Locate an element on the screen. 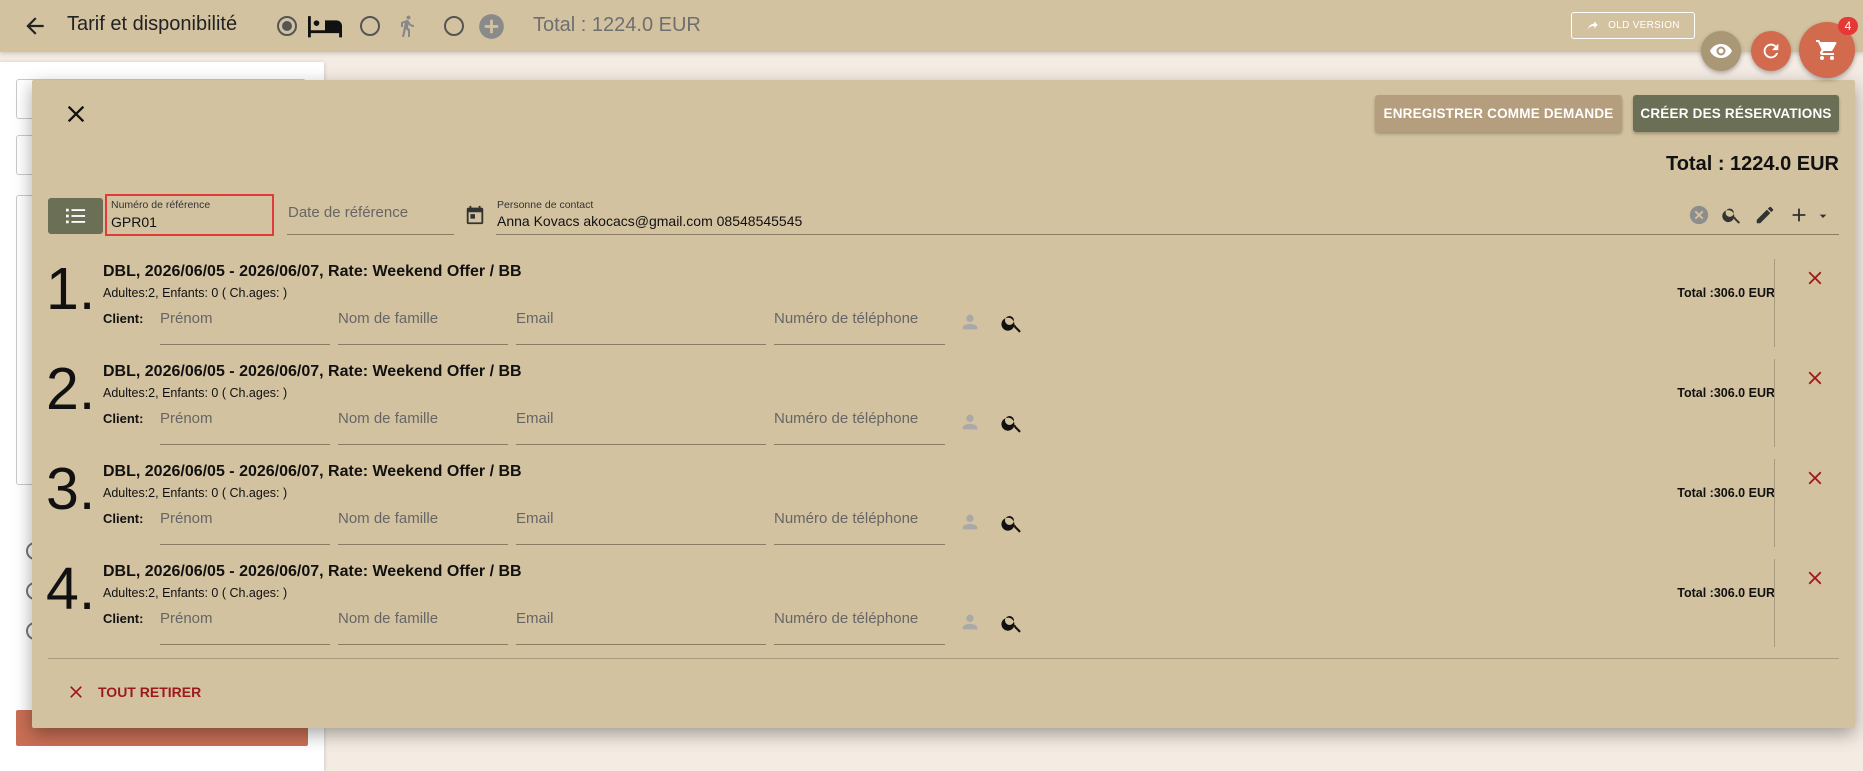 This screenshot has width=1863, height=771. contact-person-underline is located at coordinates (1167, 234).